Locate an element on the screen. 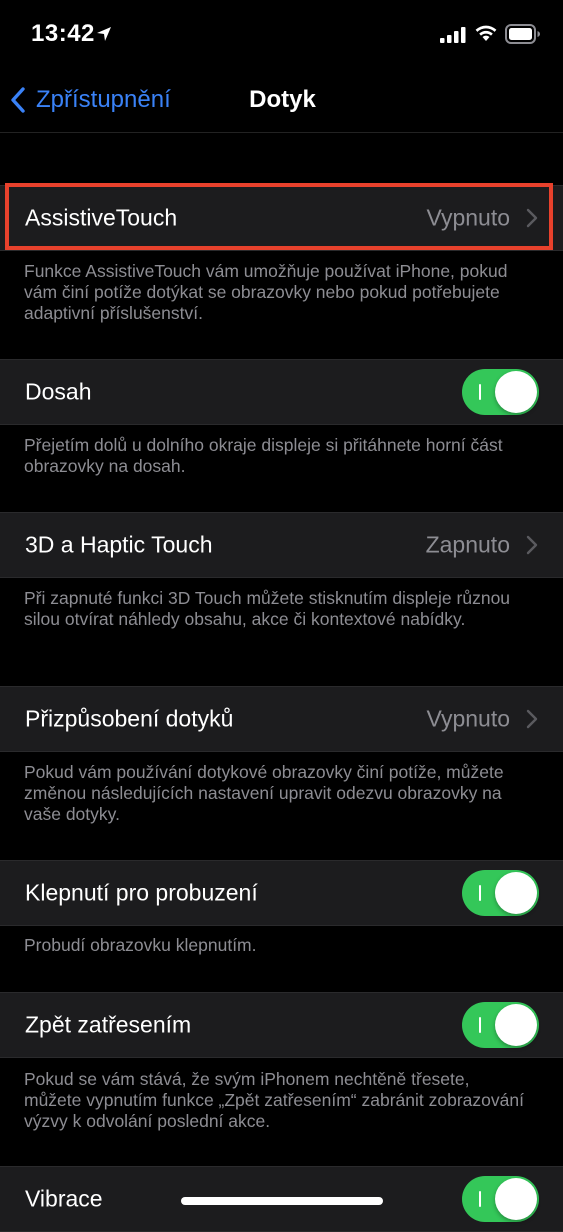  shake-to-undo-row: Zpět zatřesením is located at coordinates (281, 1025).